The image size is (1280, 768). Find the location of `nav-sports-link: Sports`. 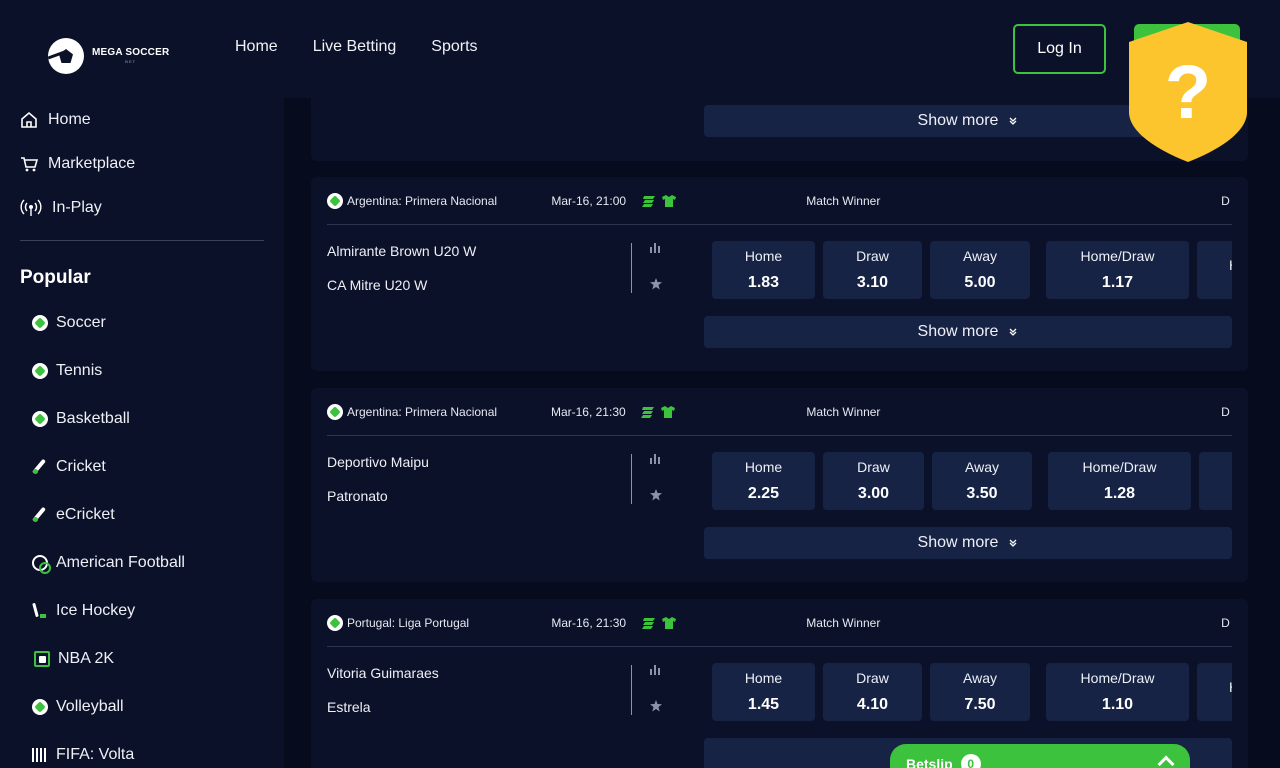

nav-sports-link: Sports is located at coordinates (454, 47).